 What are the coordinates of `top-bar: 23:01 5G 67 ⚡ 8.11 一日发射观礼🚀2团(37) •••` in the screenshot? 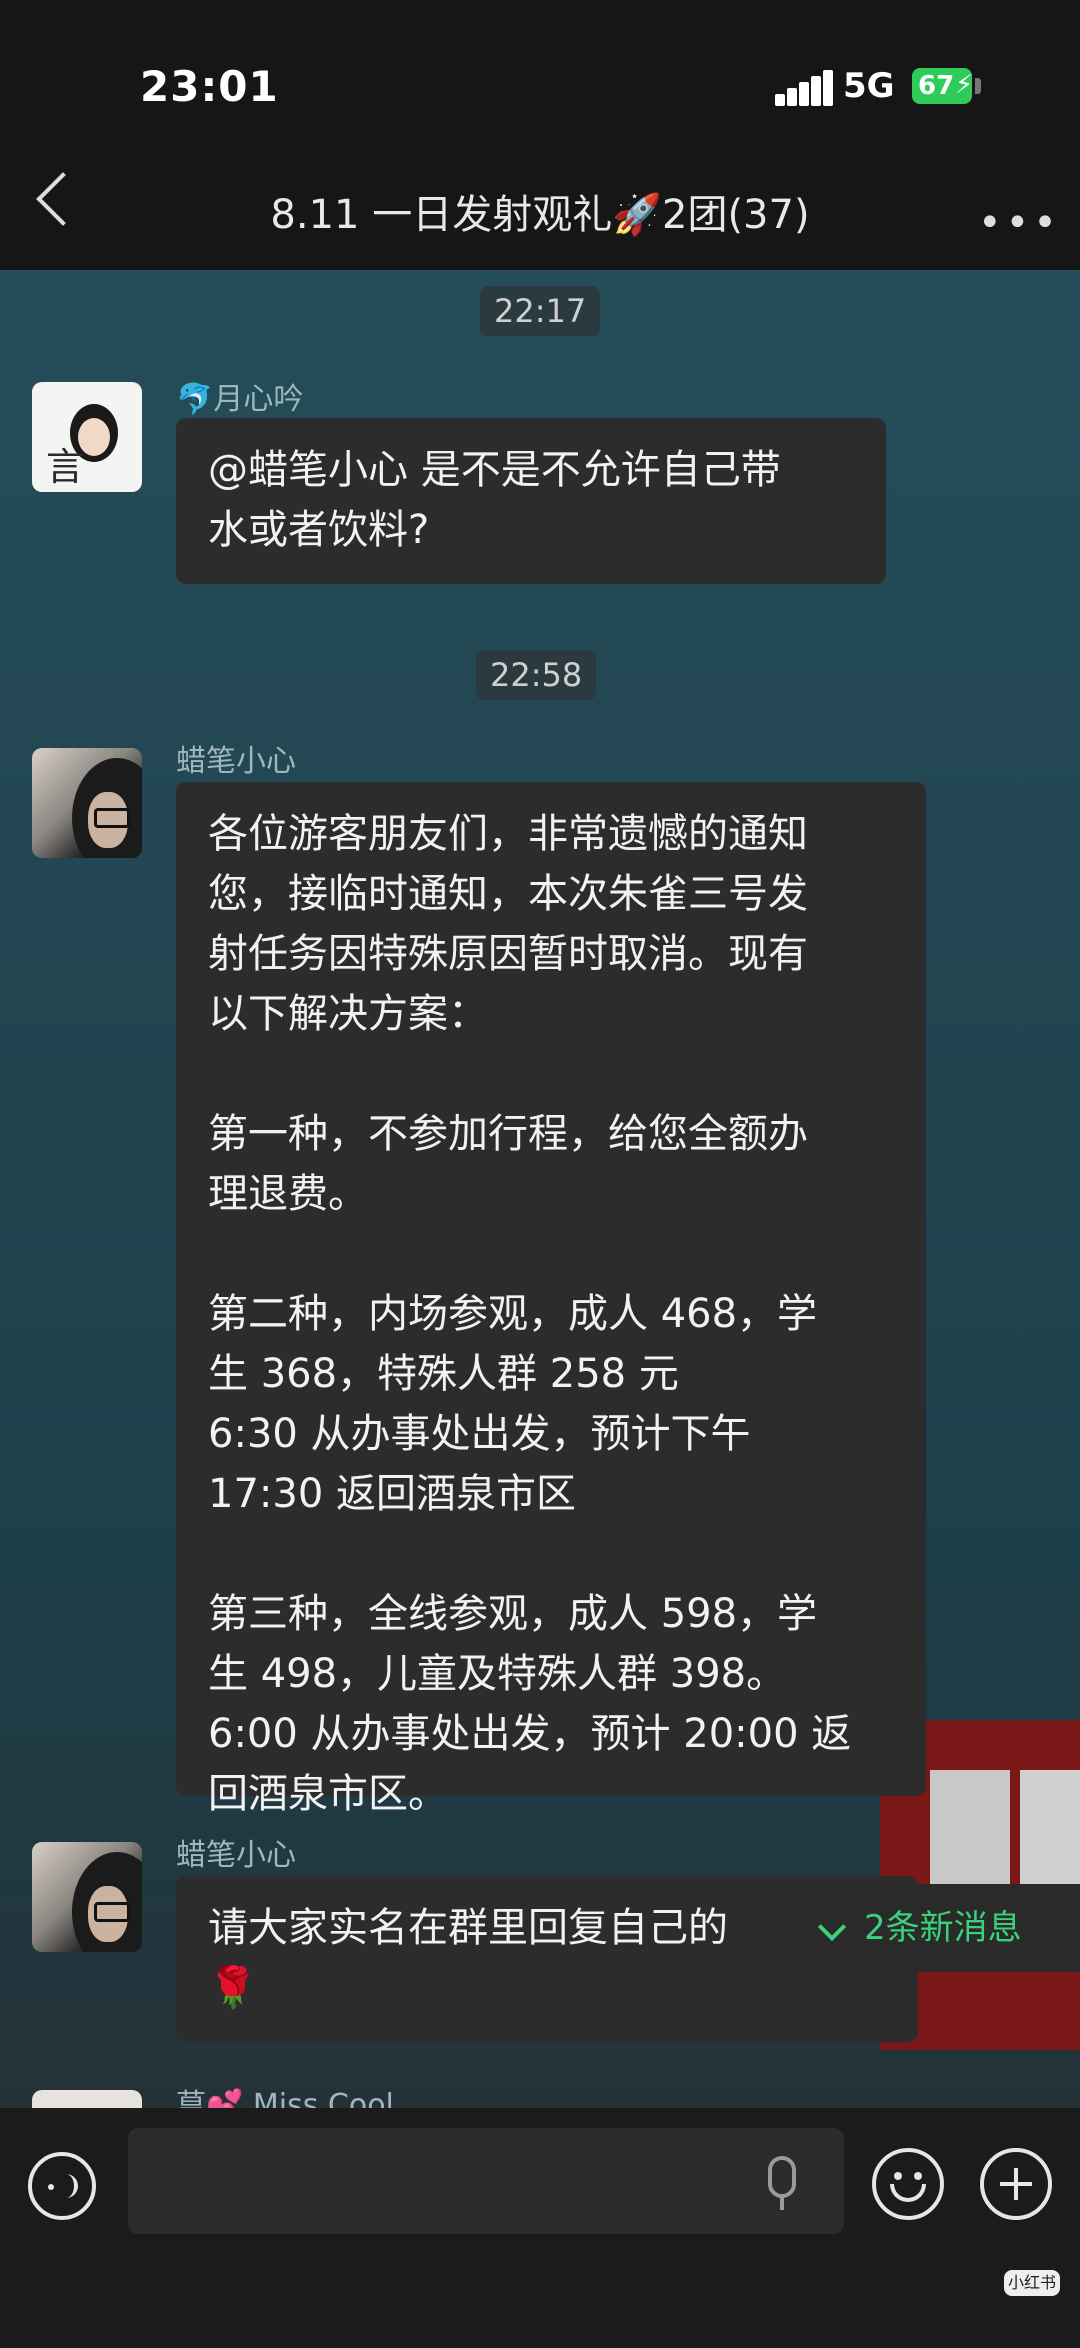 It's located at (540, 135).